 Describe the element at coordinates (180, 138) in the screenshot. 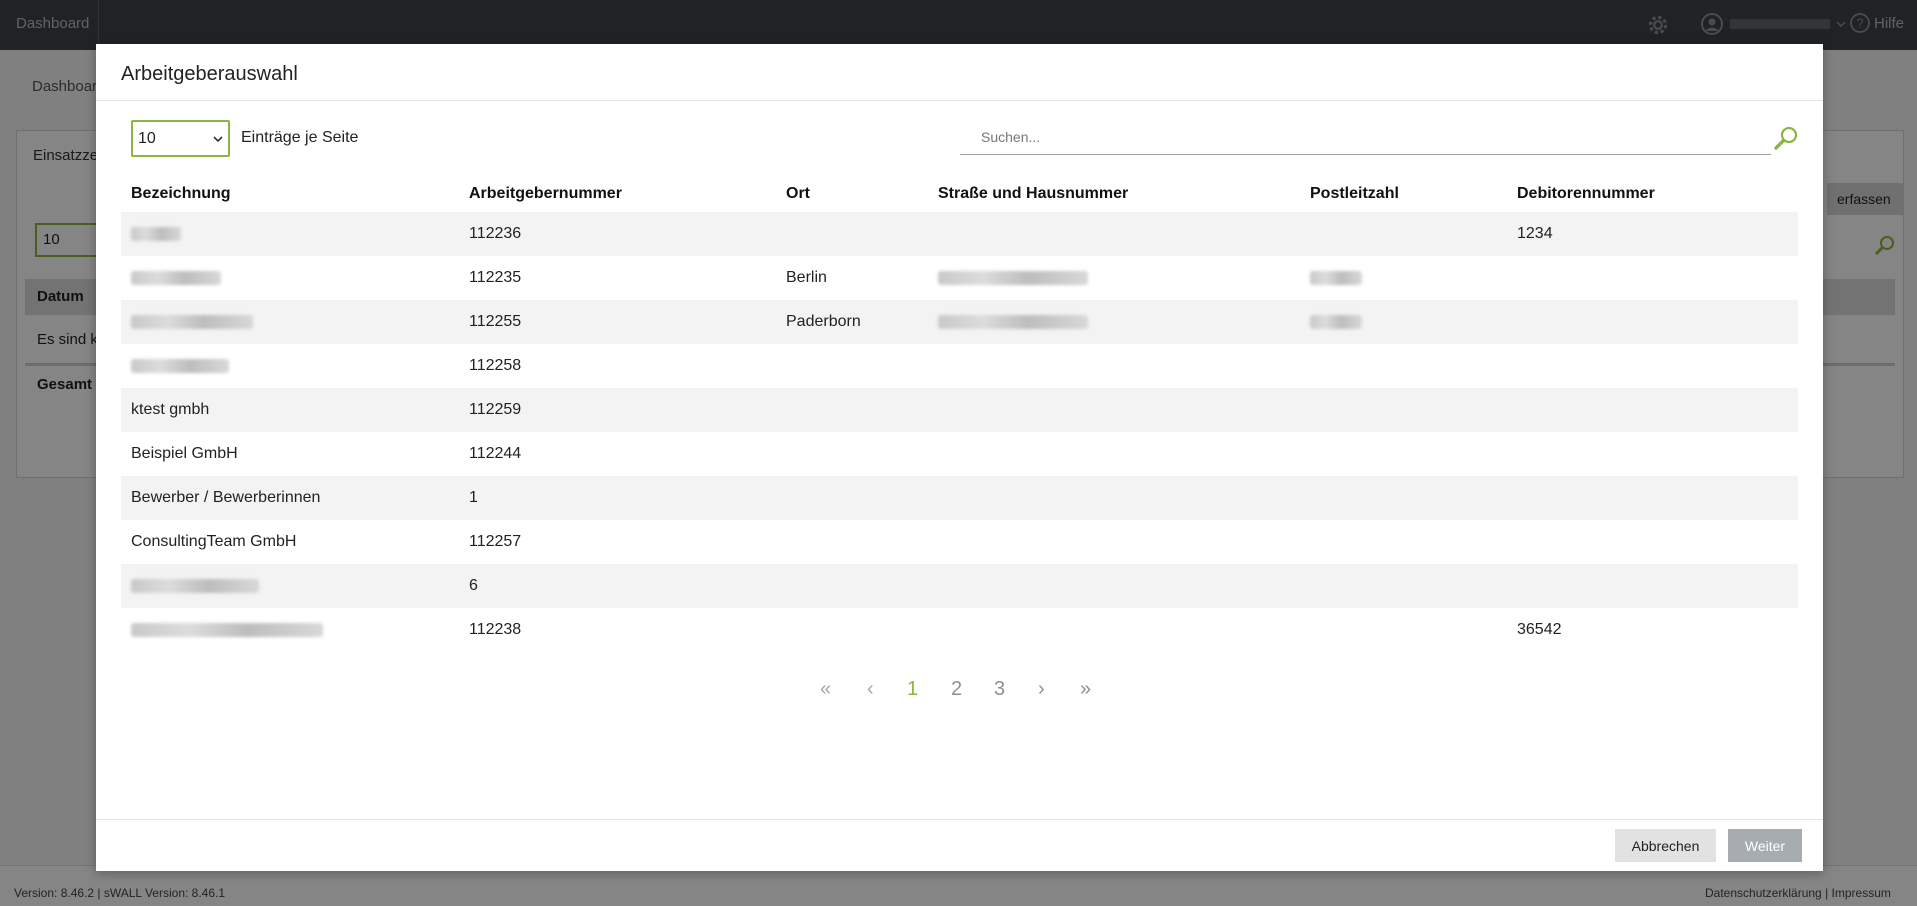

I see `page-length-select: 10` at that location.